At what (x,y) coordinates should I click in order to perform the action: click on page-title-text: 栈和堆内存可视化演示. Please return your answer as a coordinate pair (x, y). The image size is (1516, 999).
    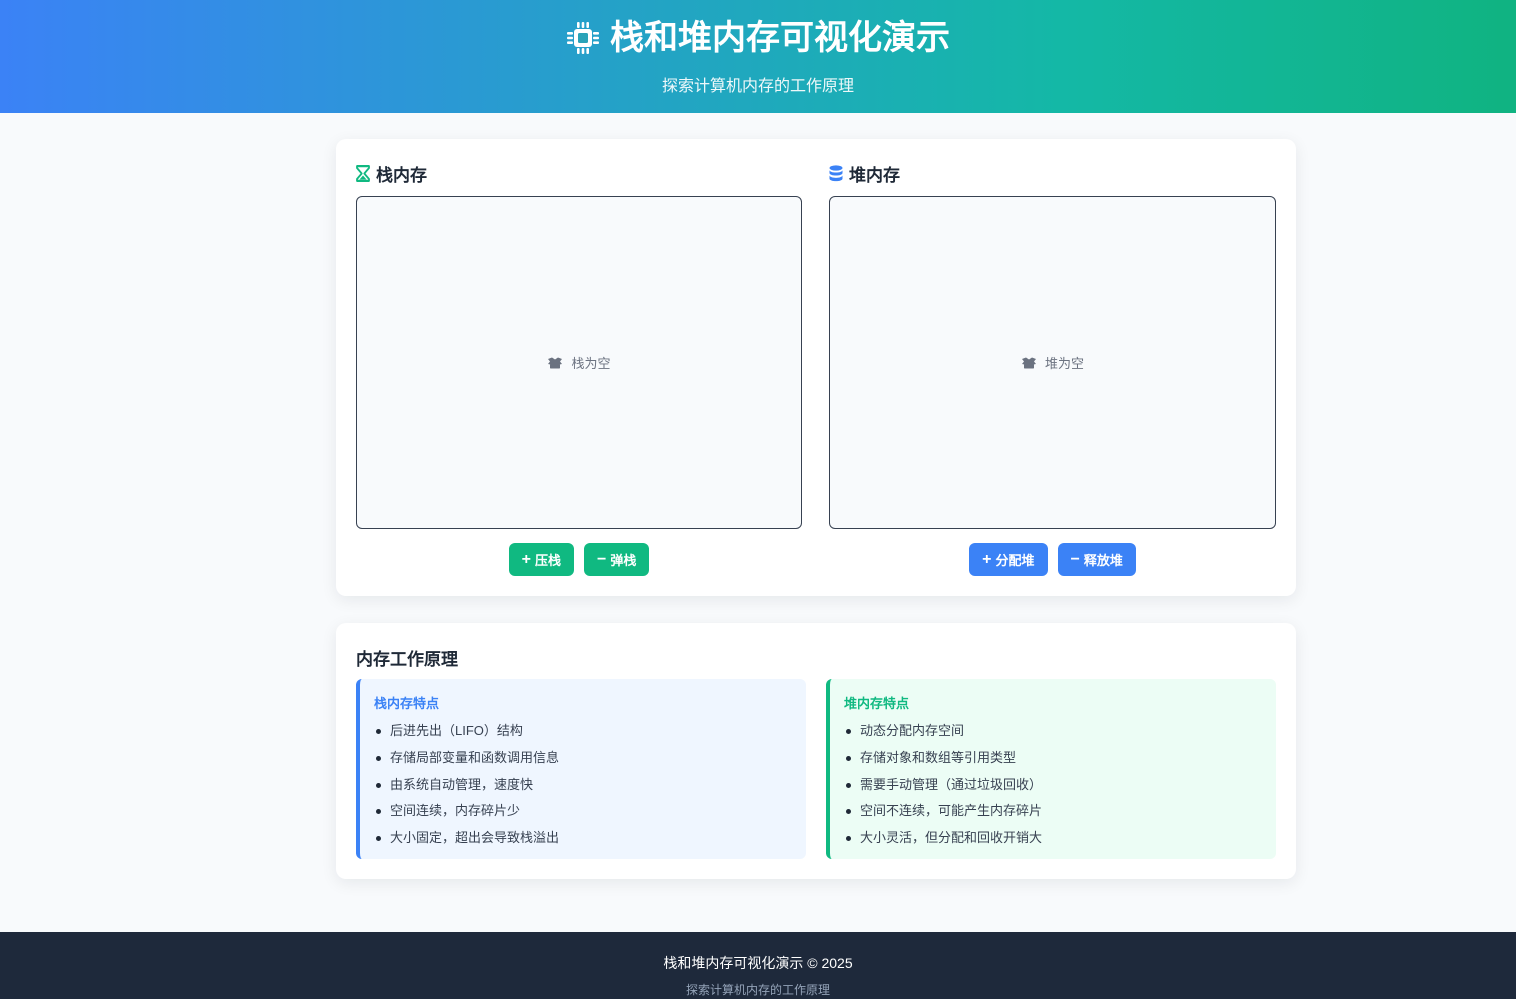
    Looking at the image, I should click on (780, 38).